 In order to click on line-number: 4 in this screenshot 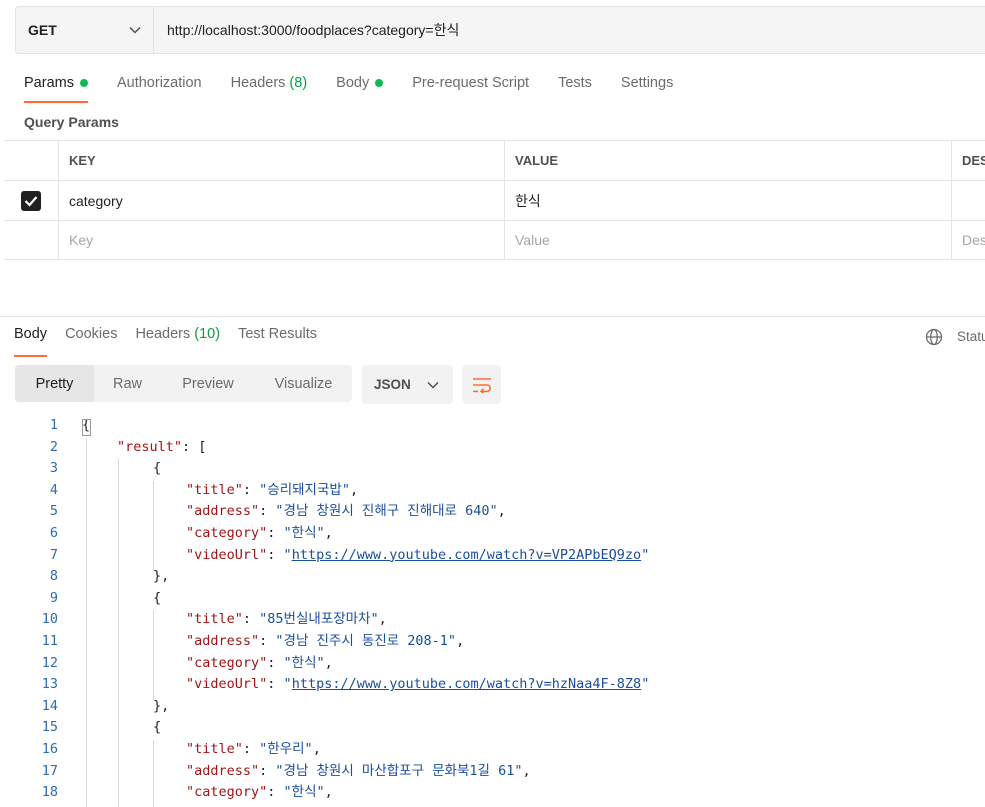, I will do `click(53, 489)`.